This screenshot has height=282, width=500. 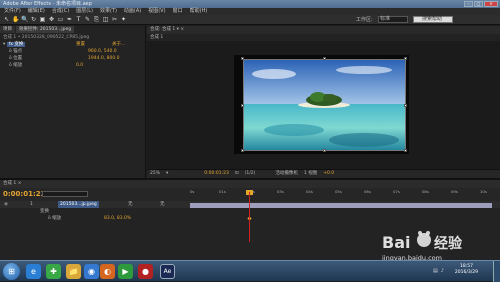 I want to click on effect-row-scale: ö 缩放 0.0, so click(x=73, y=65).